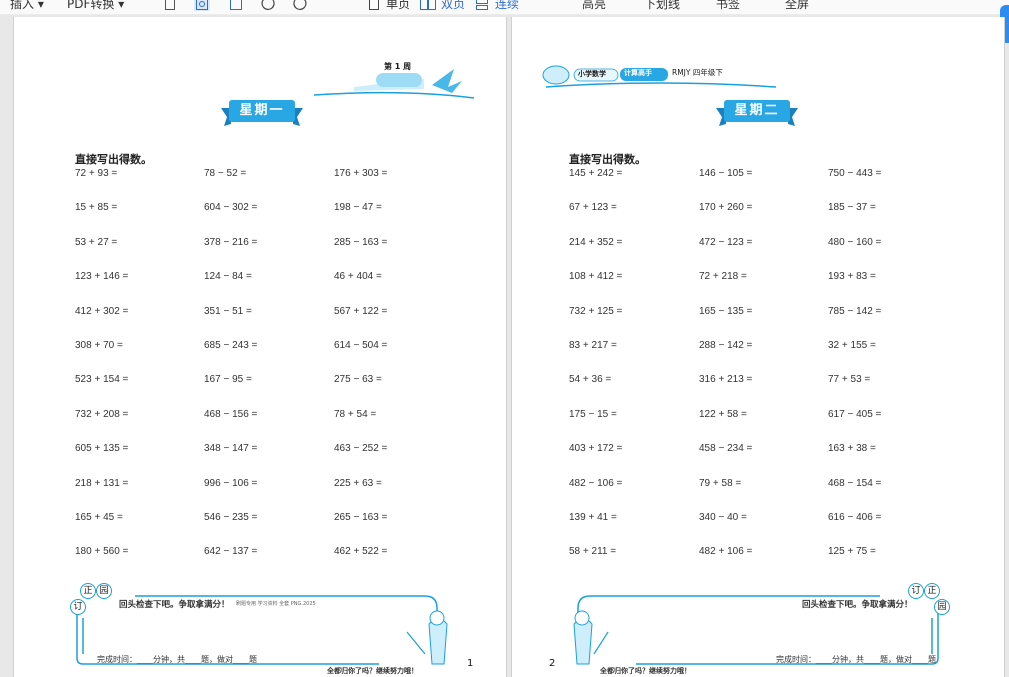  What do you see at coordinates (99, 345) in the screenshot?
I see `problem-item: 308 + 70 =` at bounding box center [99, 345].